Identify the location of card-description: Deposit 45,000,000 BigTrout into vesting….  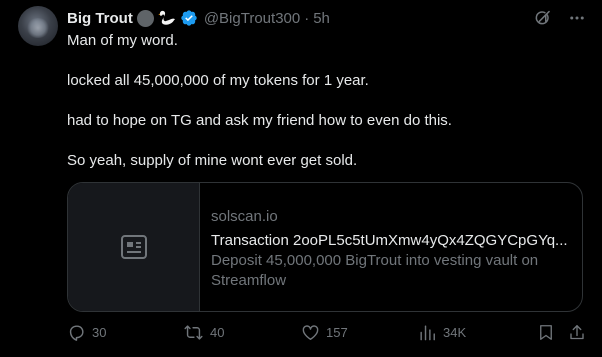
(375, 270).